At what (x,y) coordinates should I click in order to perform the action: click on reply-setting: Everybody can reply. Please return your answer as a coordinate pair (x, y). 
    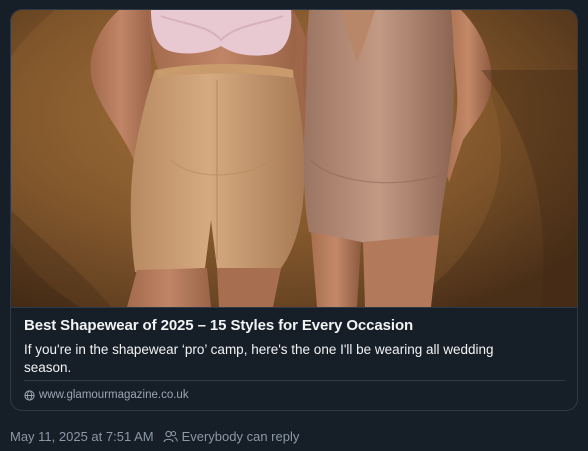
    Looking at the image, I should click on (231, 436).